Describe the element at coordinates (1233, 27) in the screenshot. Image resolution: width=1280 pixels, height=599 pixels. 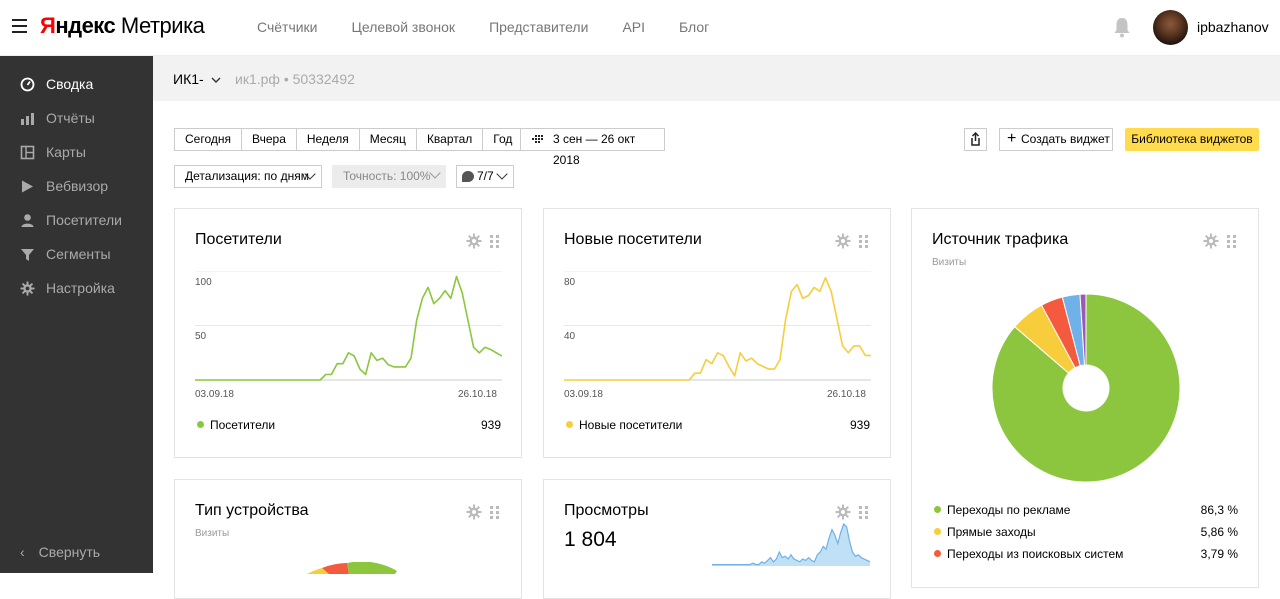
I see `username: ipbazhanov` at that location.